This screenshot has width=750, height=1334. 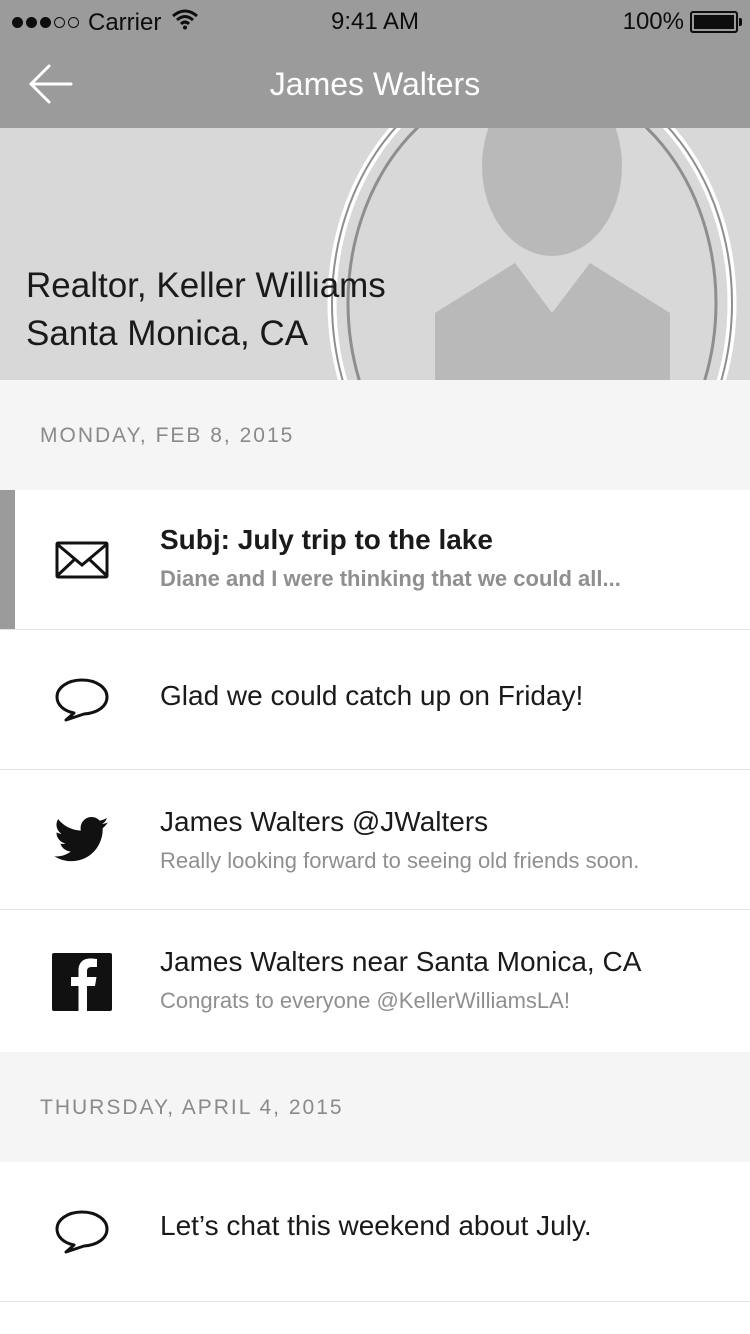 What do you see at coordinates (192, 1107) in the screenshot?
I see `section-date: THURSDAY, APRIL 4, 2015` at bounding box center [192, 1107].